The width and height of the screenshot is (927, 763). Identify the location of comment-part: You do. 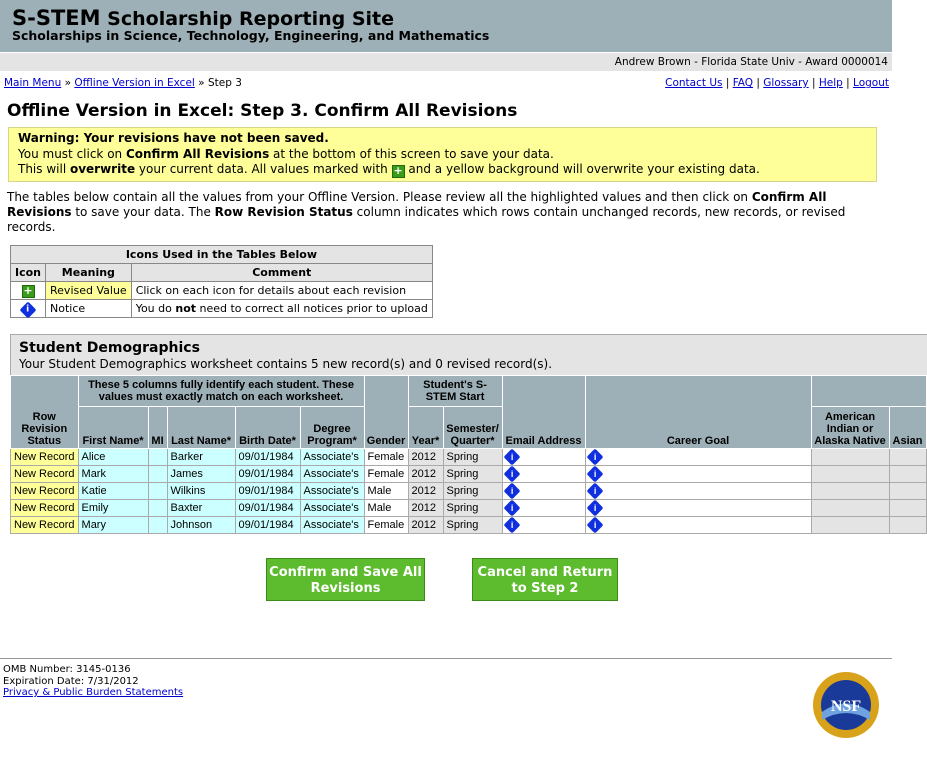
(155, 308).